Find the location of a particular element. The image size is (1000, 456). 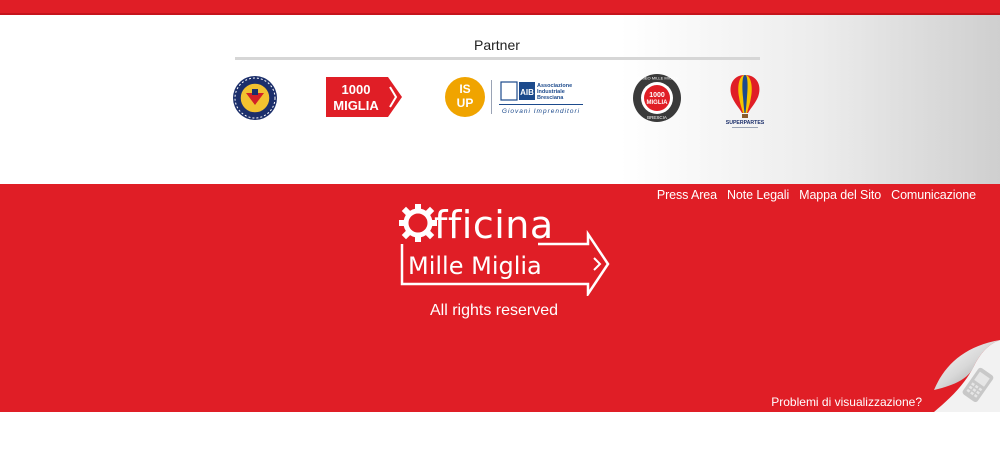

museo-ring-top: MUSEO MILLE MIGLIA is located at coordinates (657, 78).